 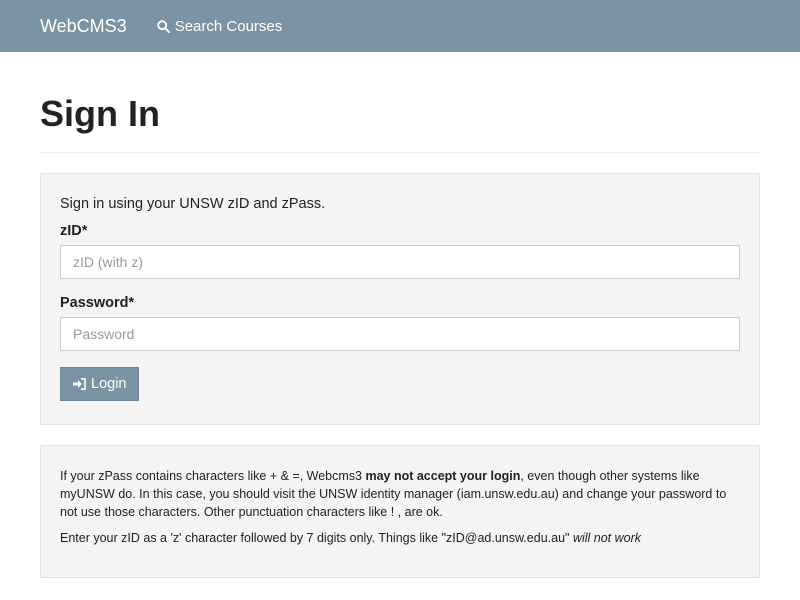 What do you see at coordinates (400, 334) in the screenshot?
I see `password-input` at bounding box center [400, 334].